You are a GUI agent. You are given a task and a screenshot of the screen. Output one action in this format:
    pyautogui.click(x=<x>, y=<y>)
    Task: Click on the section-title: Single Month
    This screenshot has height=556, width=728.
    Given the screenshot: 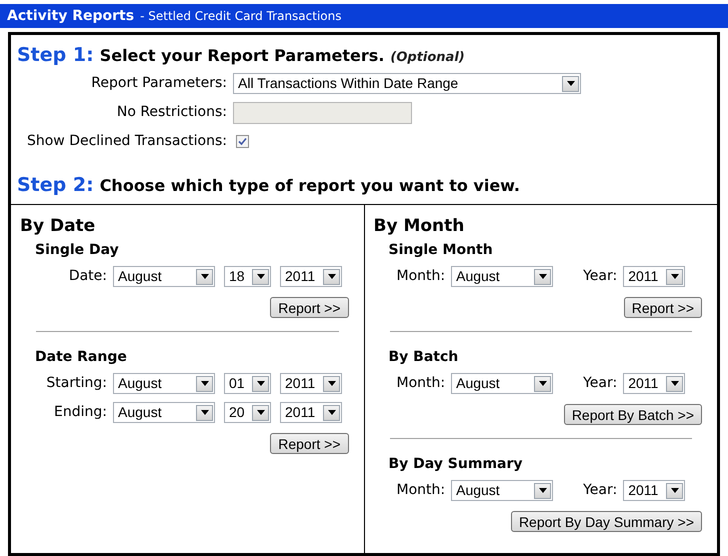 What is the action you would take?
    pyautogui.click(x=441, y=250)
    